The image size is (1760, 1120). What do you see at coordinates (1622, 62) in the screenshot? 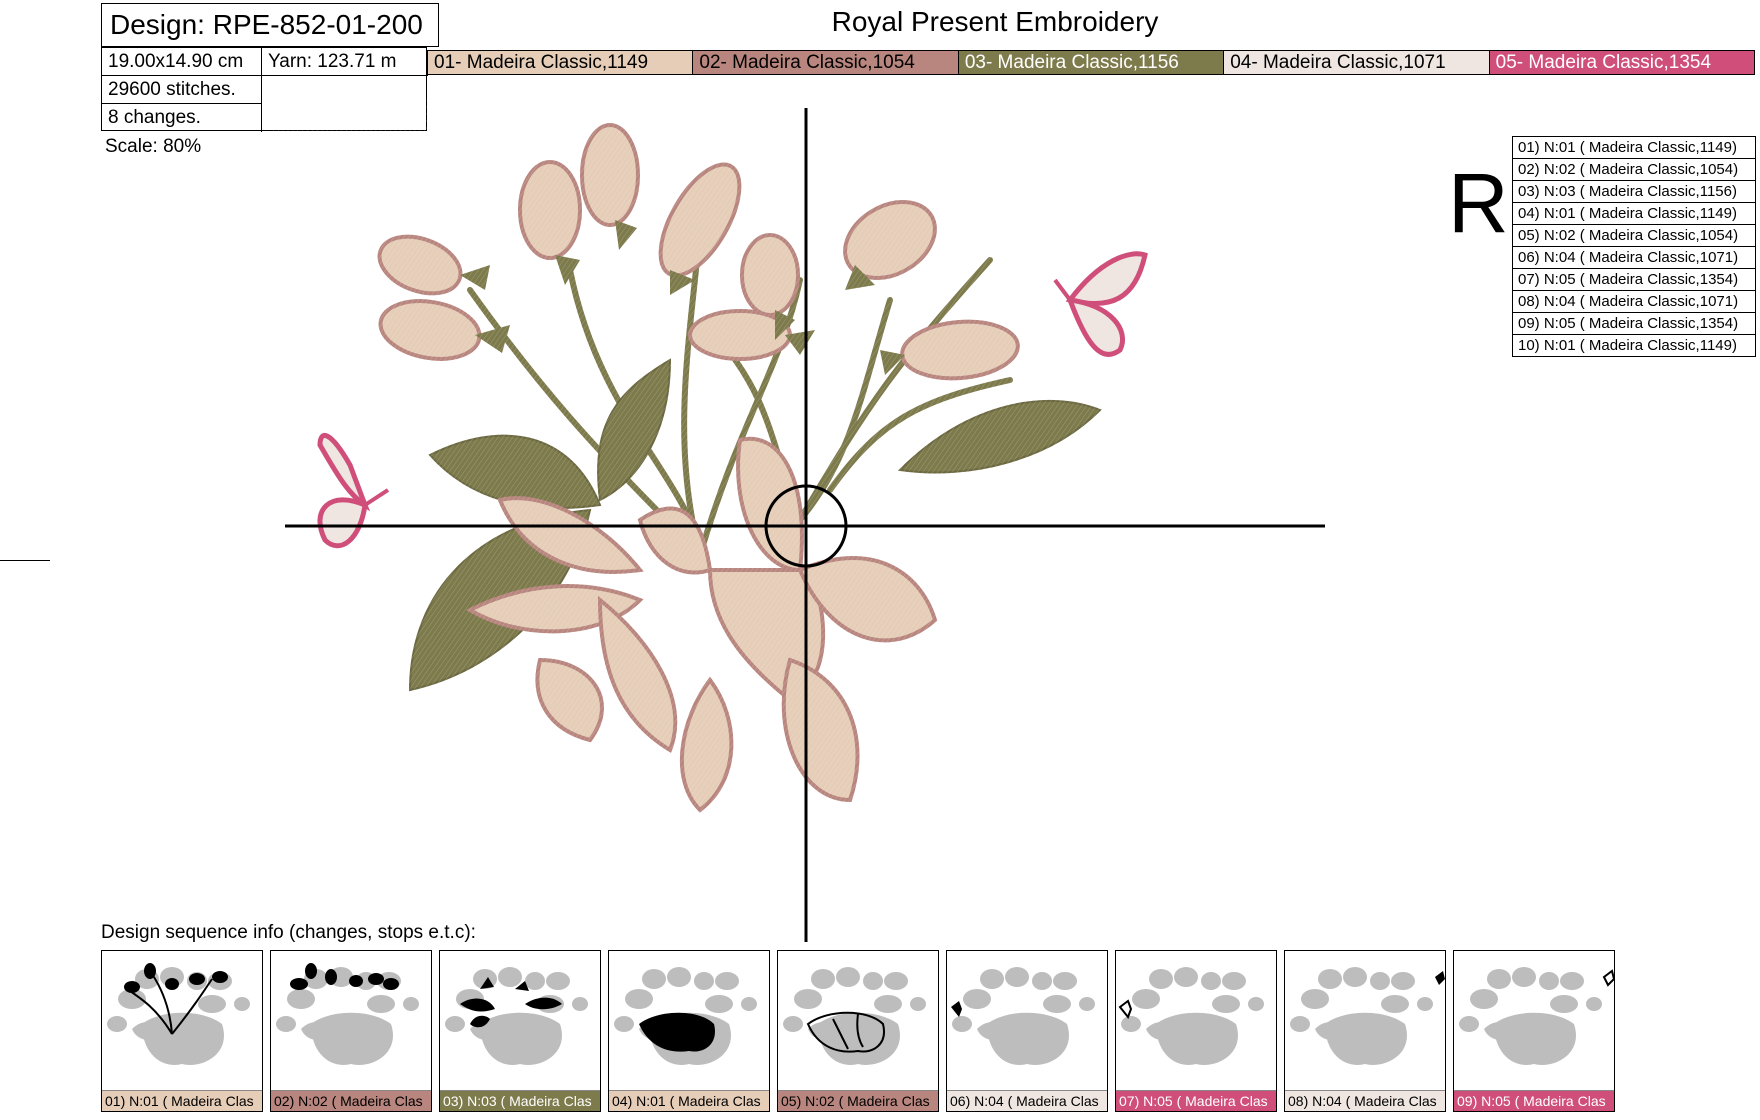
I see `thread-color-5: 05- Madeira Classic,1354` at bounding box center [1622, 62].